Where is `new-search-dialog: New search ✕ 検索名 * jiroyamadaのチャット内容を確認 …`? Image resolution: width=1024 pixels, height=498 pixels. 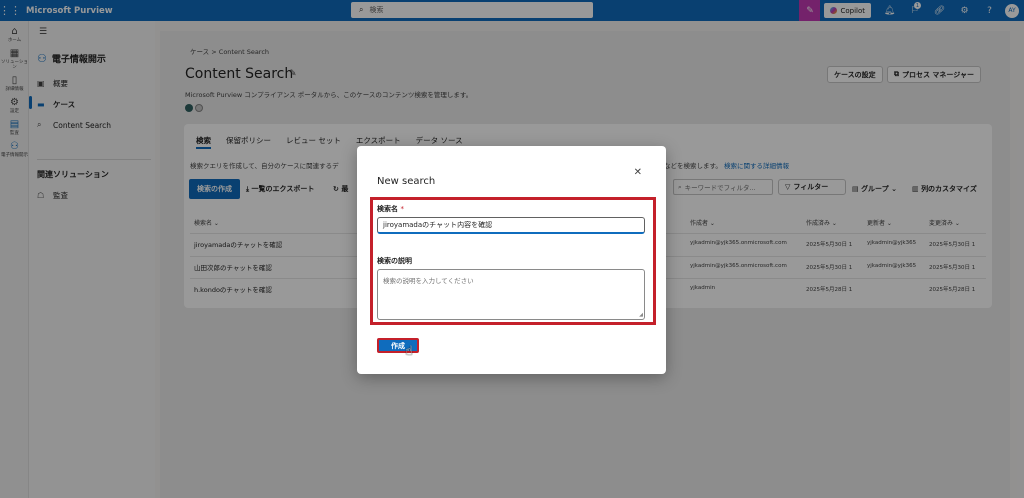 new-search-dialog: New search ✕ 検索名 * jiroyamadaのチャット内容を確認 … is located at coordinates (511, 260).